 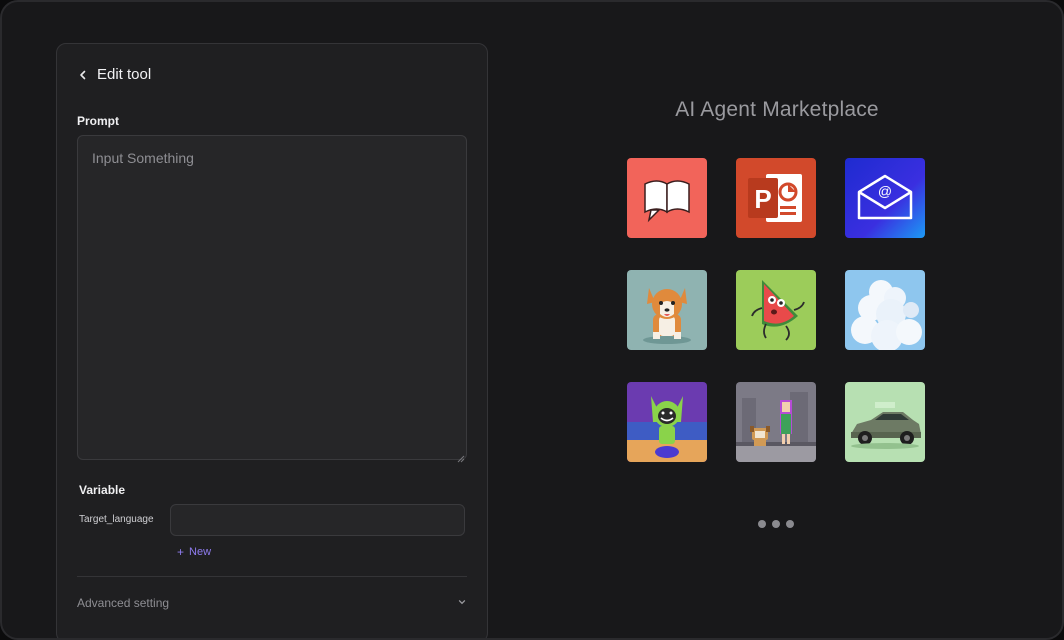 What do you see at coordinates (123, 603) in the screenshot?
I see `advanced-setting-label: Advanced setting` at bounding box center [123, 603].